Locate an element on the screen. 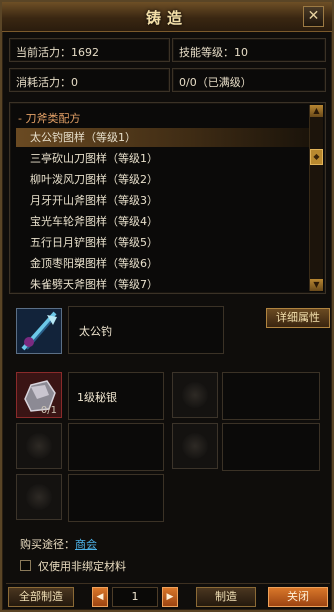 This screenshot has height=612, width=334. recipe-item: 宝光车轮斧图样（等级4） is located at coordinates (160, 221).